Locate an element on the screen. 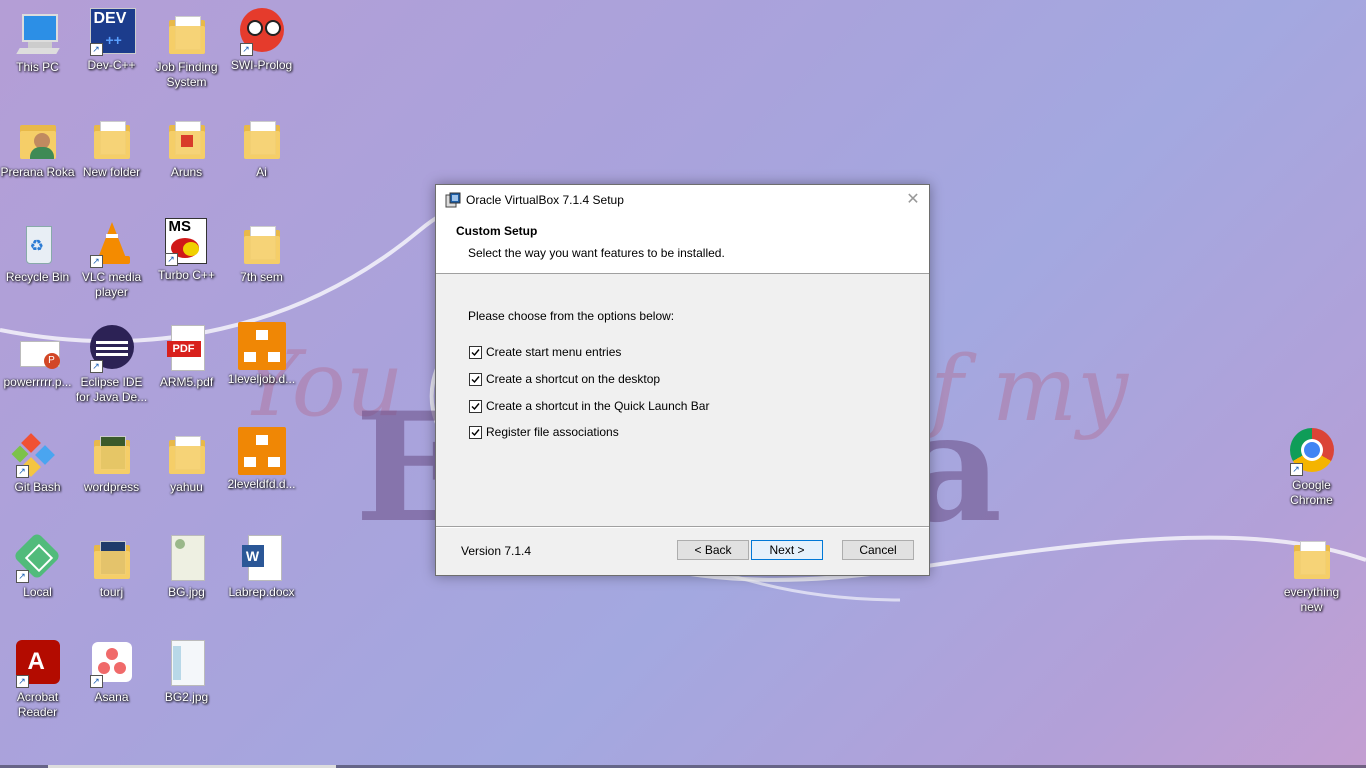 The image size is (1366, 768). desktop-icon-label: Aruns is located at coordinates (186, 172).